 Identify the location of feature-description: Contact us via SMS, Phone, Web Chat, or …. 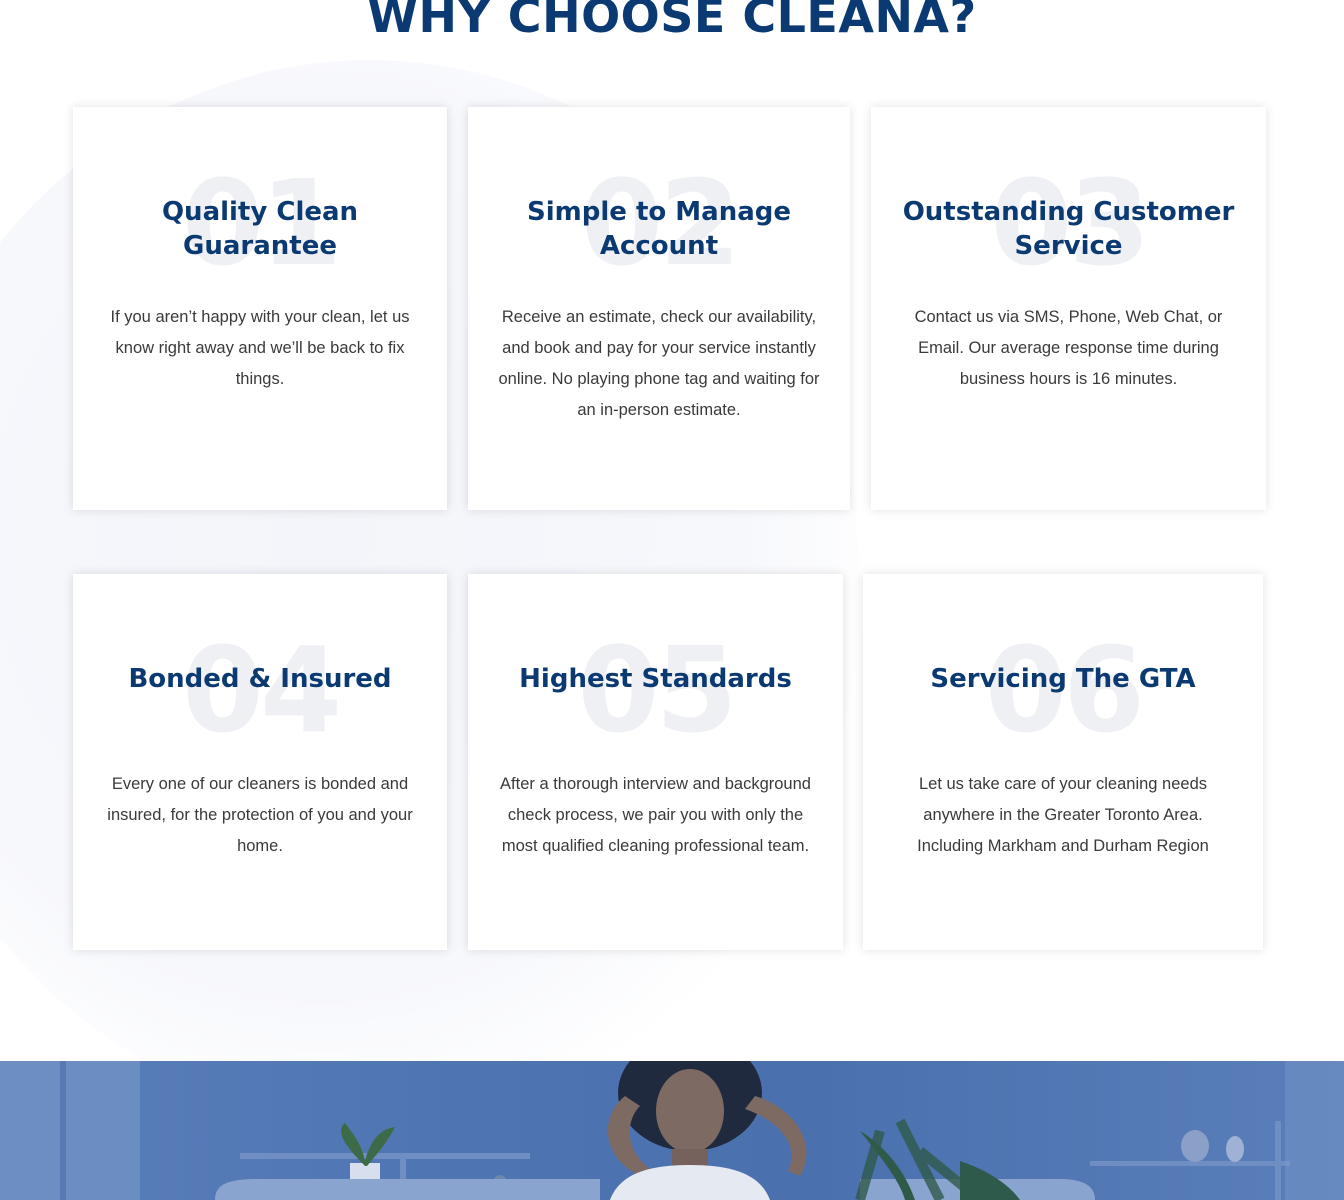
(1068, 348).